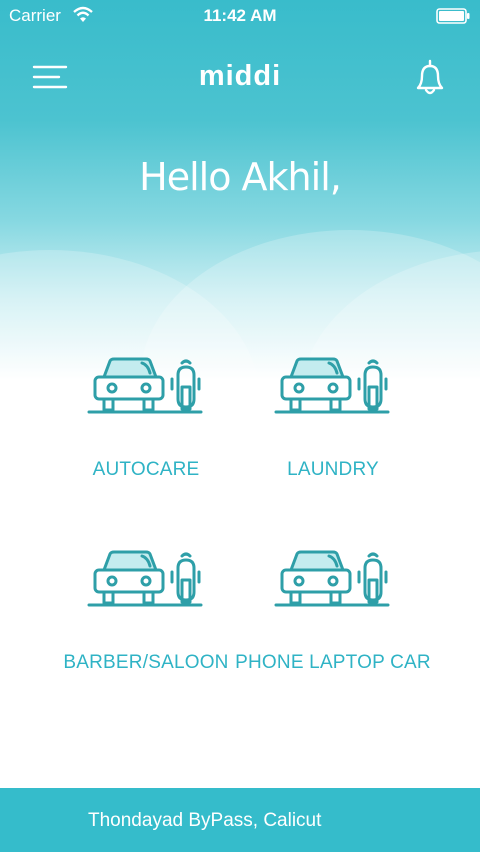 This screenshot has width=480, height=852. I want to click on battery-icon, so click(453, 16).